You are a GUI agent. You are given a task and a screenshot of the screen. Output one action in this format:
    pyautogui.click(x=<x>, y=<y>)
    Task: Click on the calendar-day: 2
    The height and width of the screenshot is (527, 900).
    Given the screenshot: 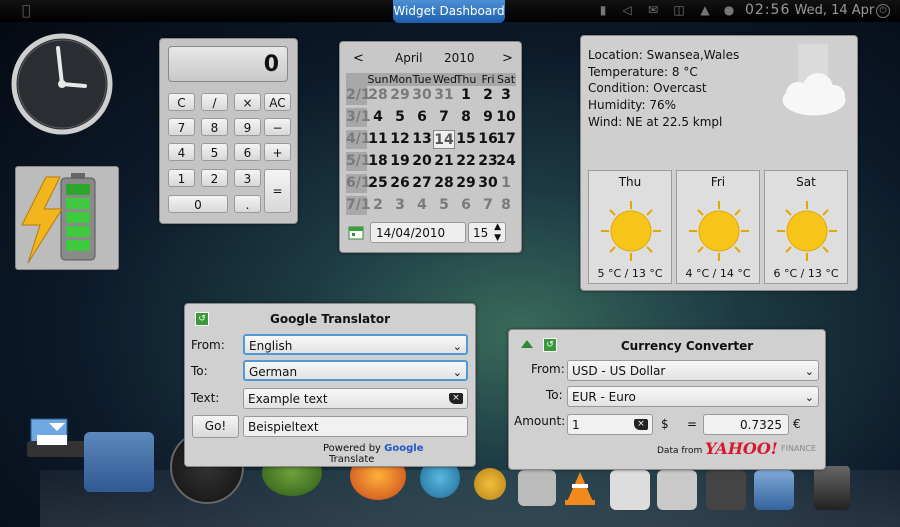 What is the action you would take?
    pyautogui.click(x=378, y=205)
    